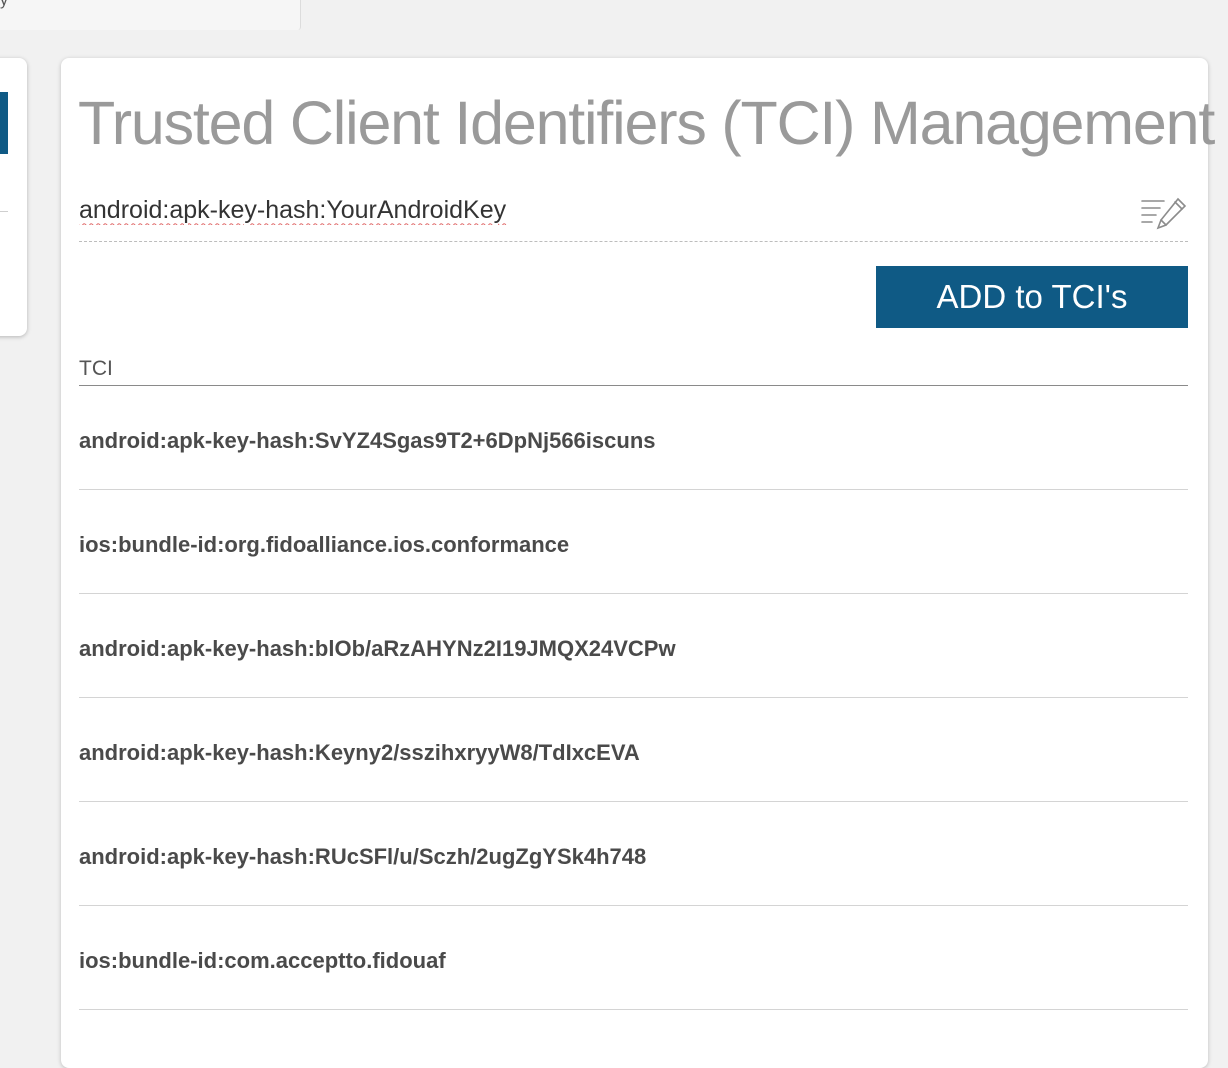  What do you see at coordinates (4, 211) in the screenshot?
I see `sidebar-divider` at bounding box center [4, 211].